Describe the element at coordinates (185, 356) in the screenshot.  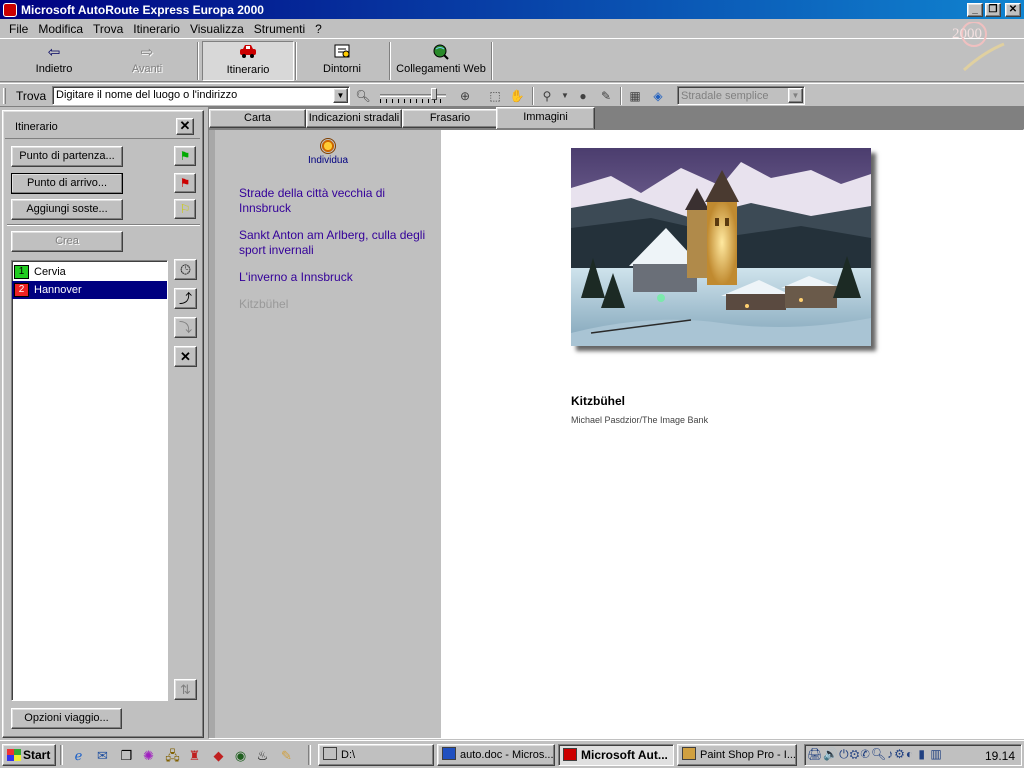
I see `delete-stop-icon: ✕` at that location.